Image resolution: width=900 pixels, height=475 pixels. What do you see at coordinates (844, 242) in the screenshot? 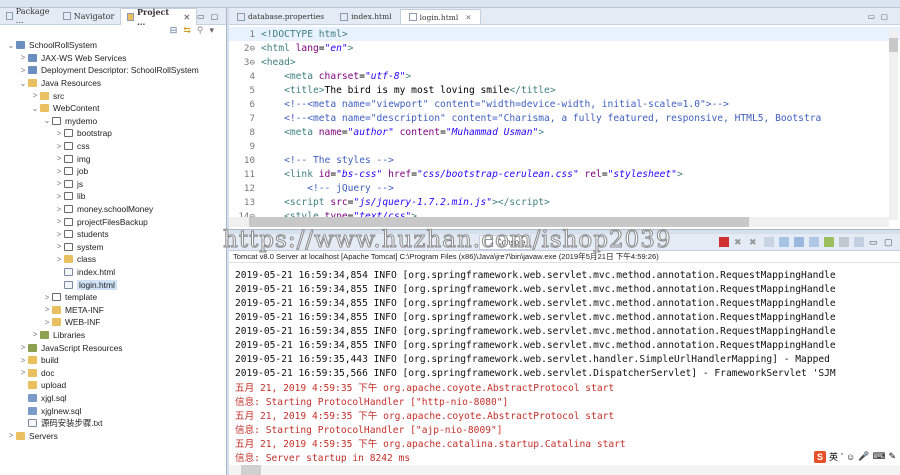
I see `display-console-icon` at bounding box center [844, 242].